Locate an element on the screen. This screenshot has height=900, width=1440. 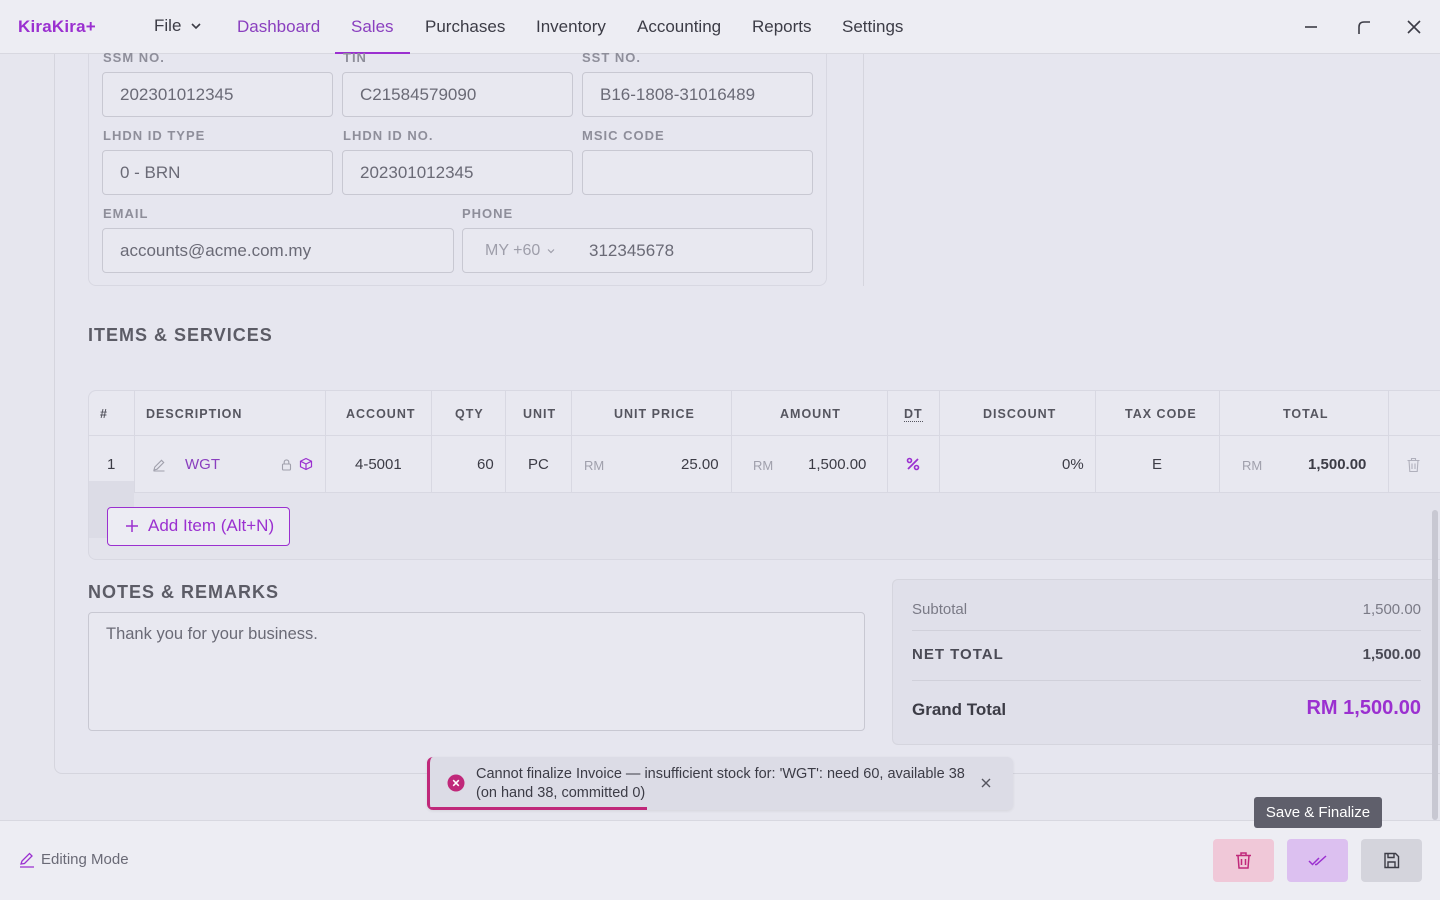
grand-total-value: RM 1,500.00 is located at coordinates (1363, 708).